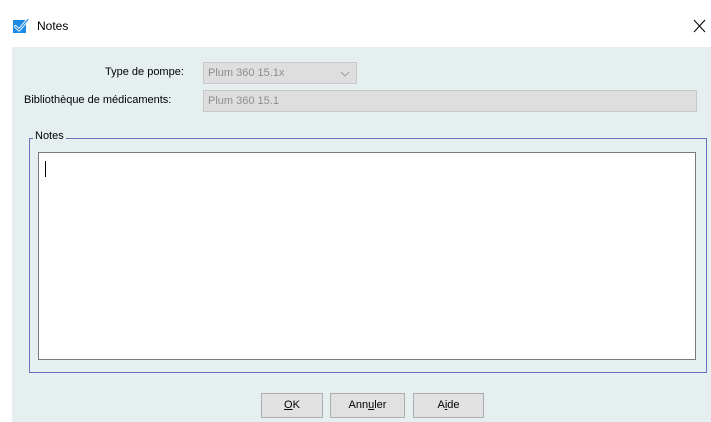 The width and height of the screenshot is (711, 422). Describe the element at coordinates (345, 74) in the screenshot. I see `chevron-down-icon` at that location.